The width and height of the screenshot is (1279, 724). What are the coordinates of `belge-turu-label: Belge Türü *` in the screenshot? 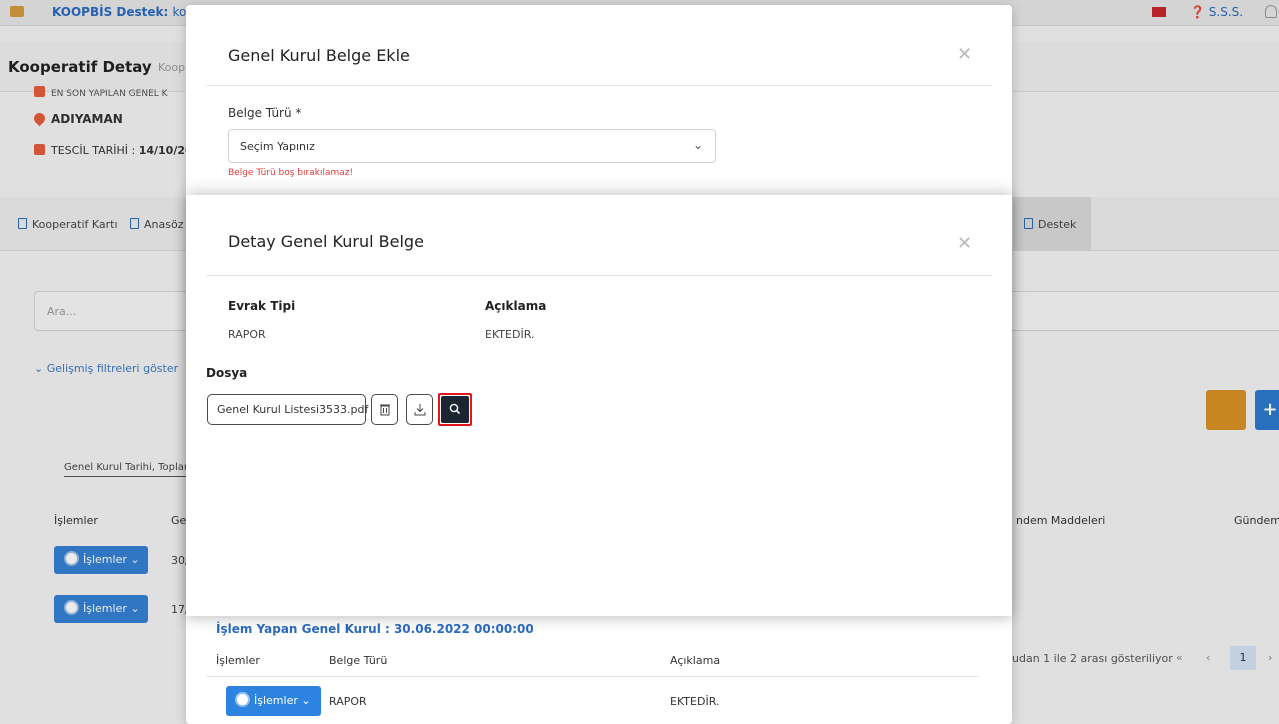 It's located at (265, 113).